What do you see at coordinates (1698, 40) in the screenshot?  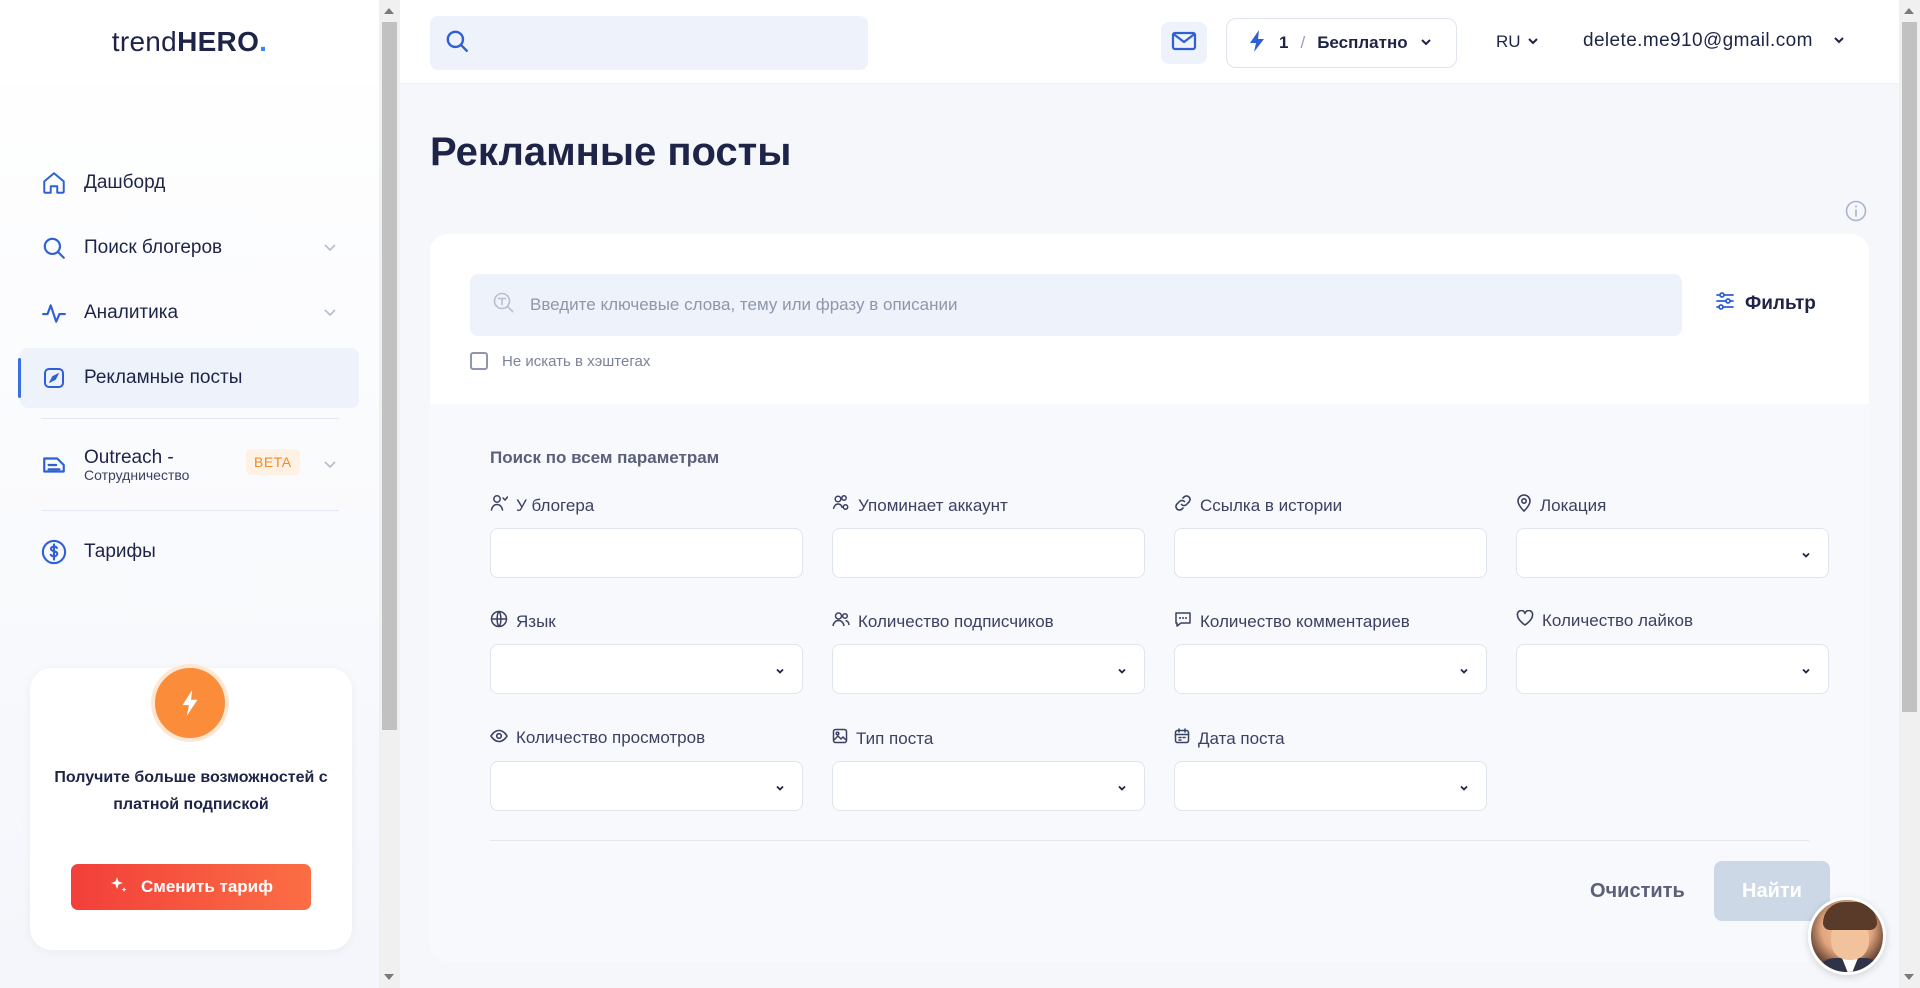 I see `user-email: delete.me910@gmail.com` at bounding box center [1698, 40].